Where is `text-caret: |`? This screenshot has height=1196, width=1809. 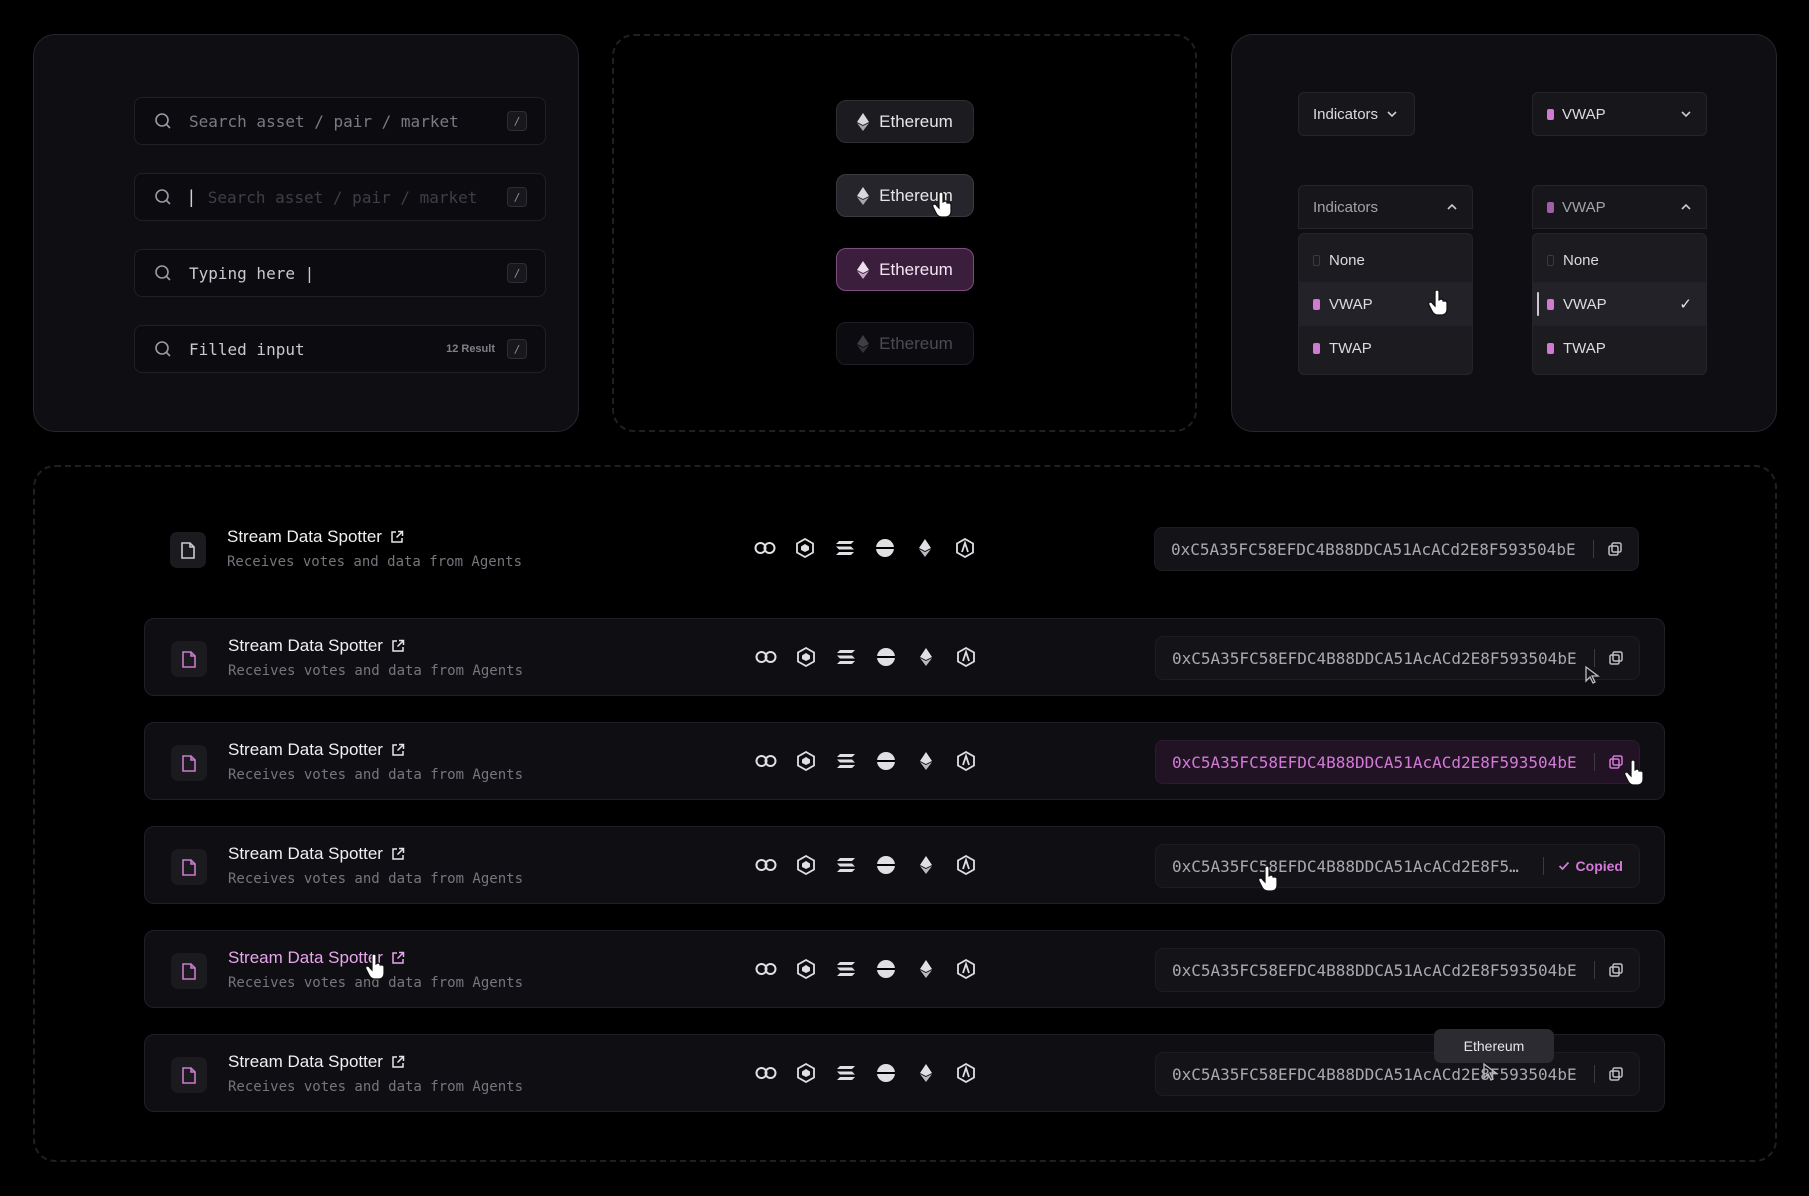 text-caret: | is located at coordinates (191, 196).